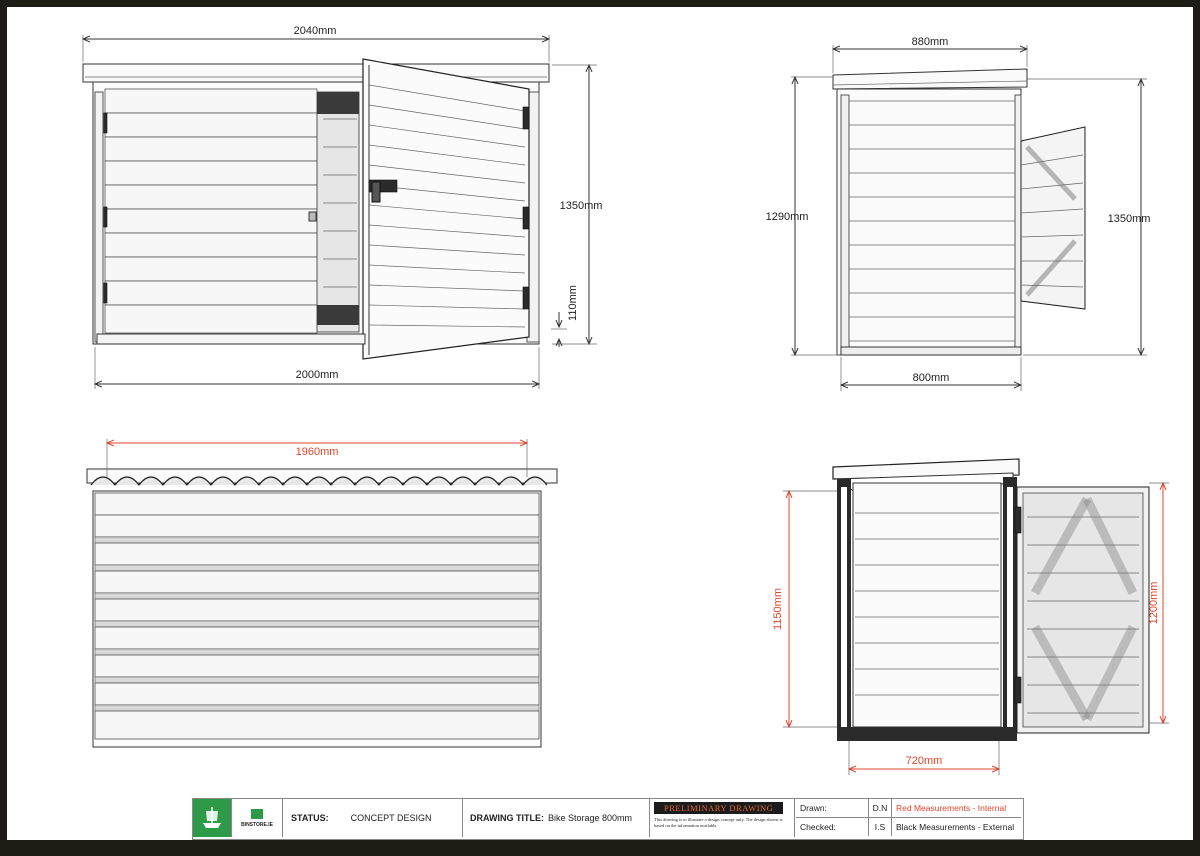  What do you see at coordinates (880, 827) in the screenshot?
I see `checked-value: I.S` at bounding box center [880, 827].